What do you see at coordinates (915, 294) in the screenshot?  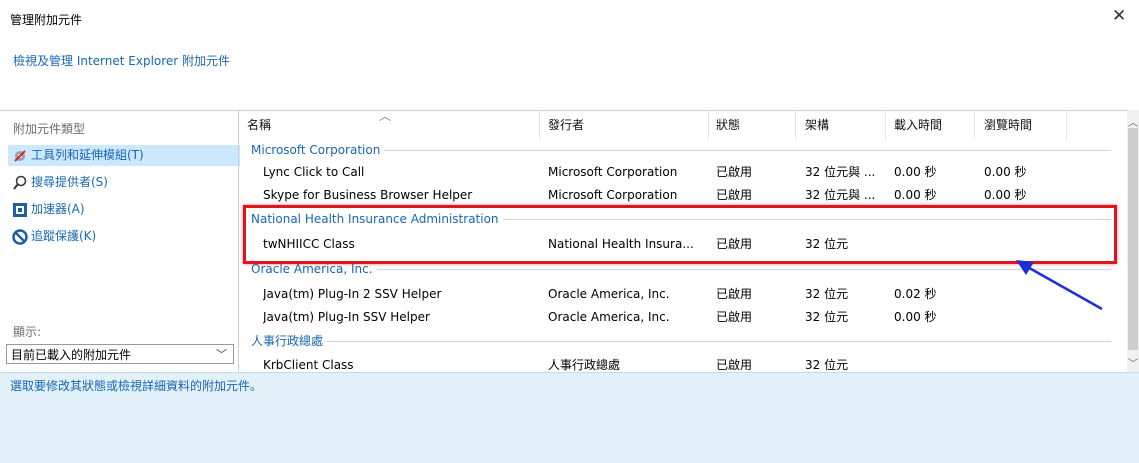 I see `cell-load-time: 0.02 秒` at bounding box center [915, 294].